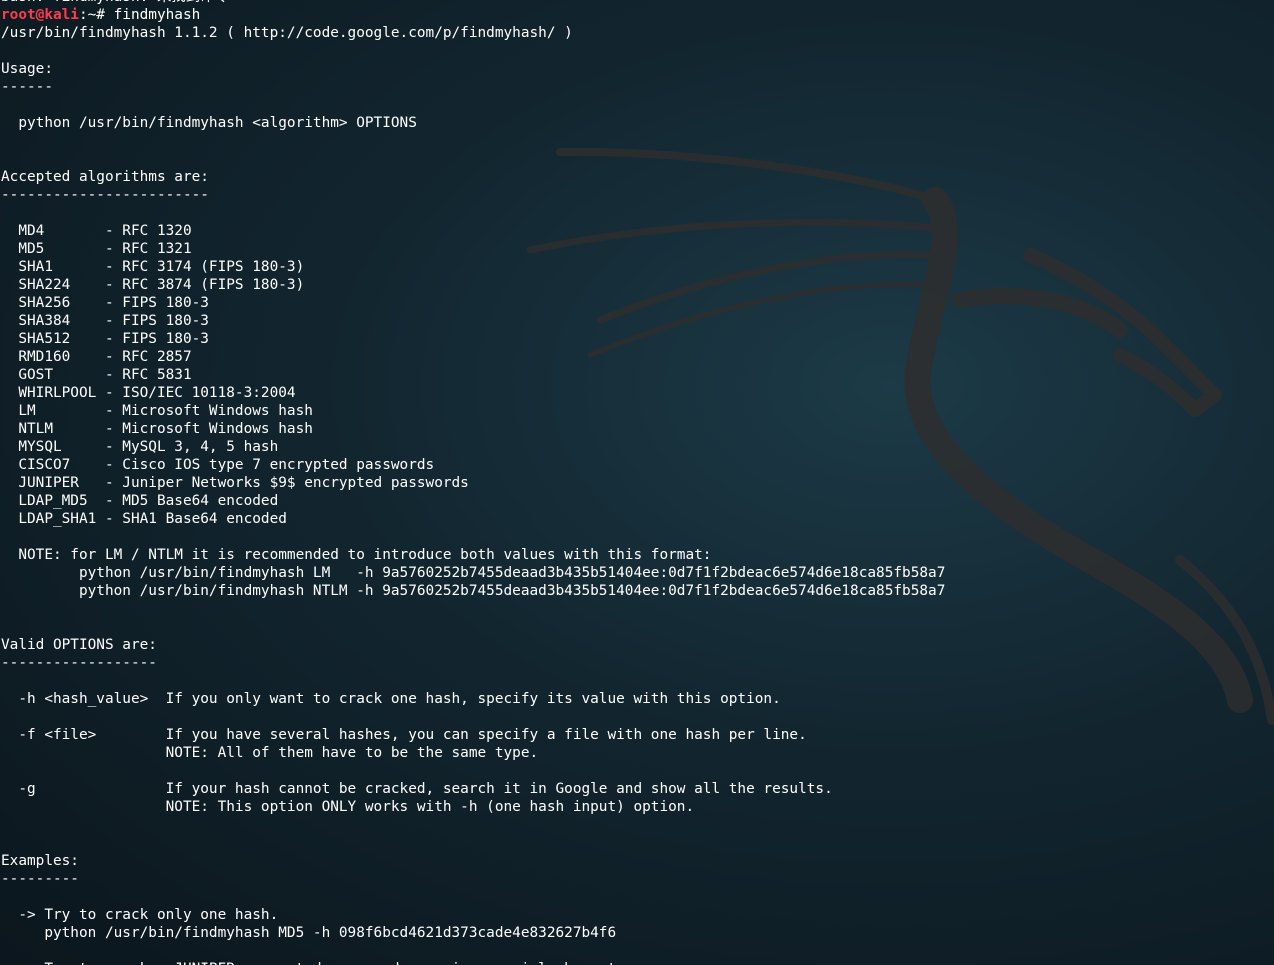 The image size is (1274, 965). I want to click on terminal-line: SHA1 - RFC 3174 (FIPS 180-3), so click(153, 267).